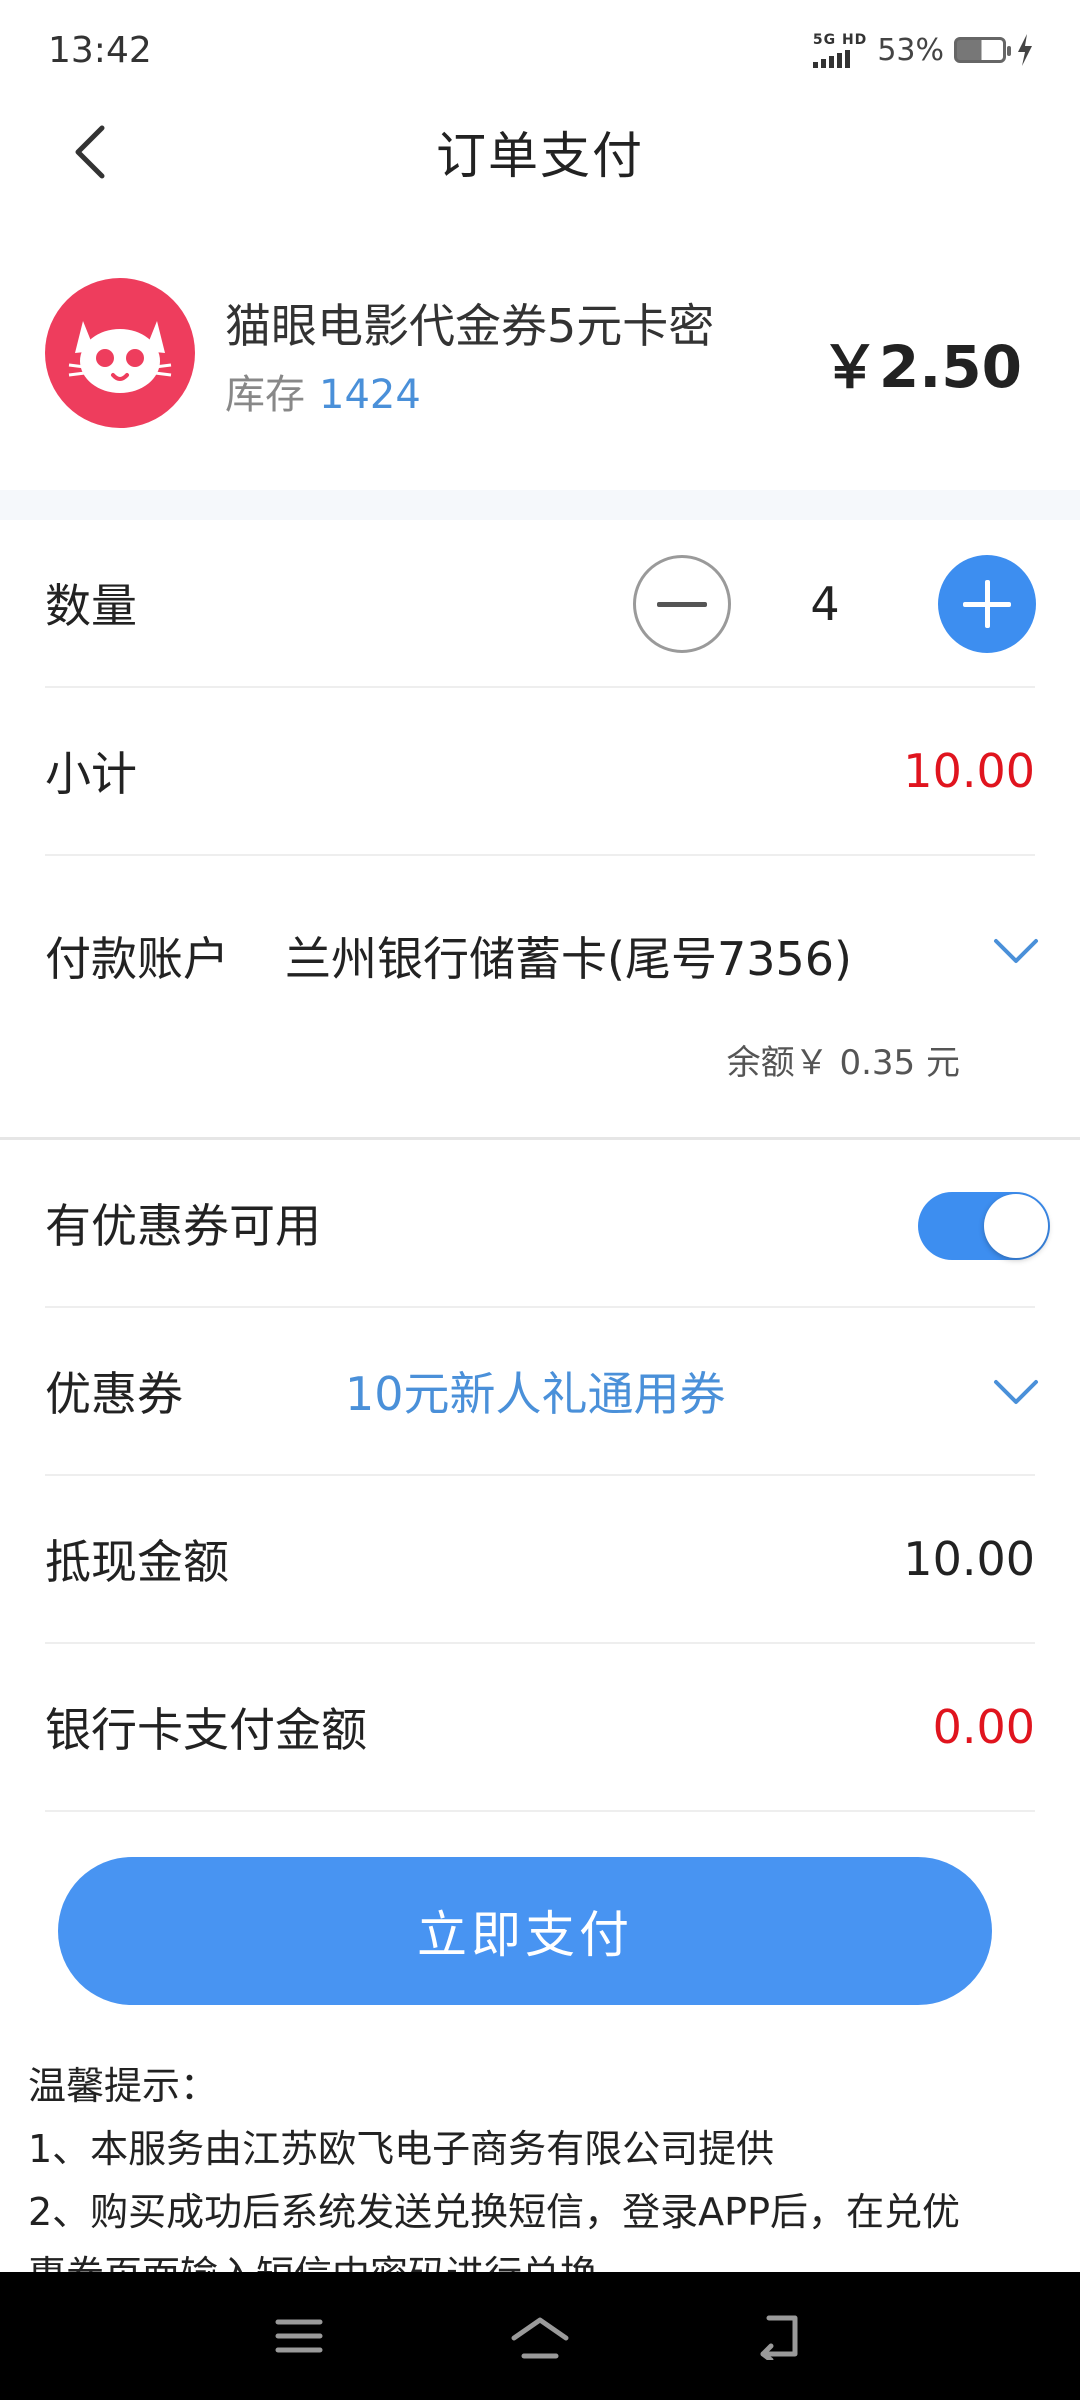  I want to click on home-icon, so click(540, 2338).